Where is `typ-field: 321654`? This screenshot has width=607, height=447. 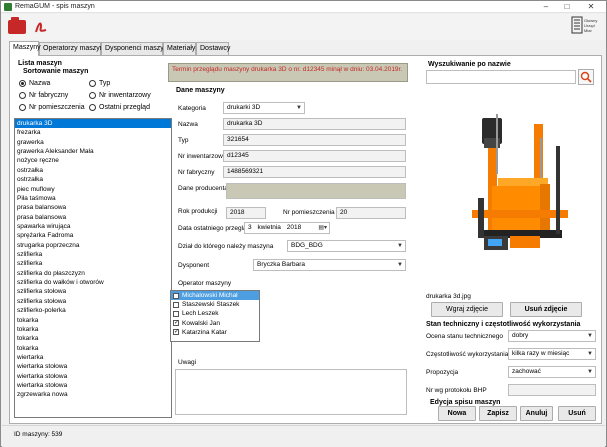 typ-field: 321654 is located at coordinates (314, 140).